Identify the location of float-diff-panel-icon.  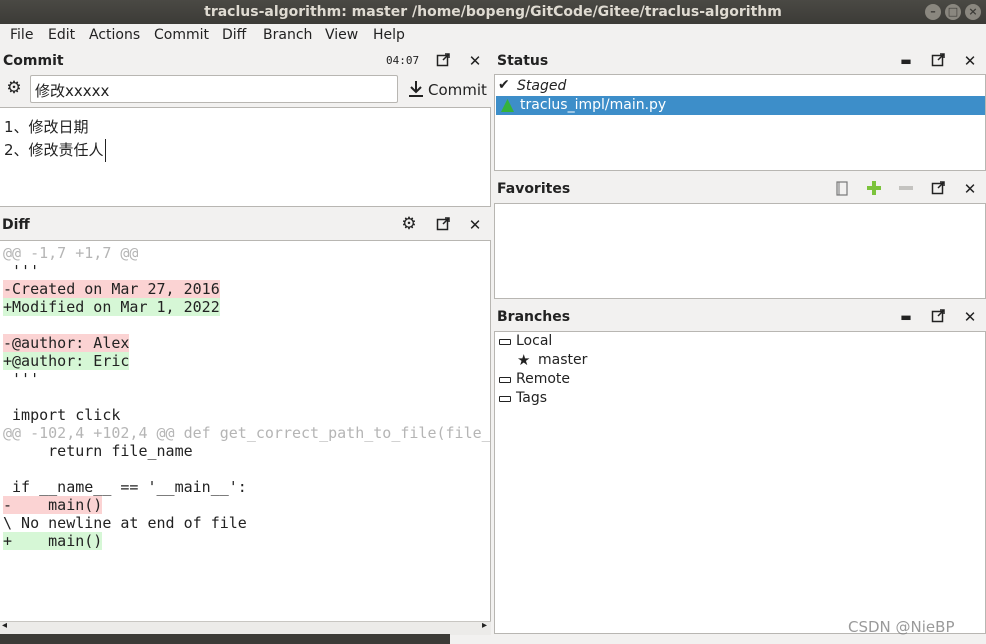
(443, 225).